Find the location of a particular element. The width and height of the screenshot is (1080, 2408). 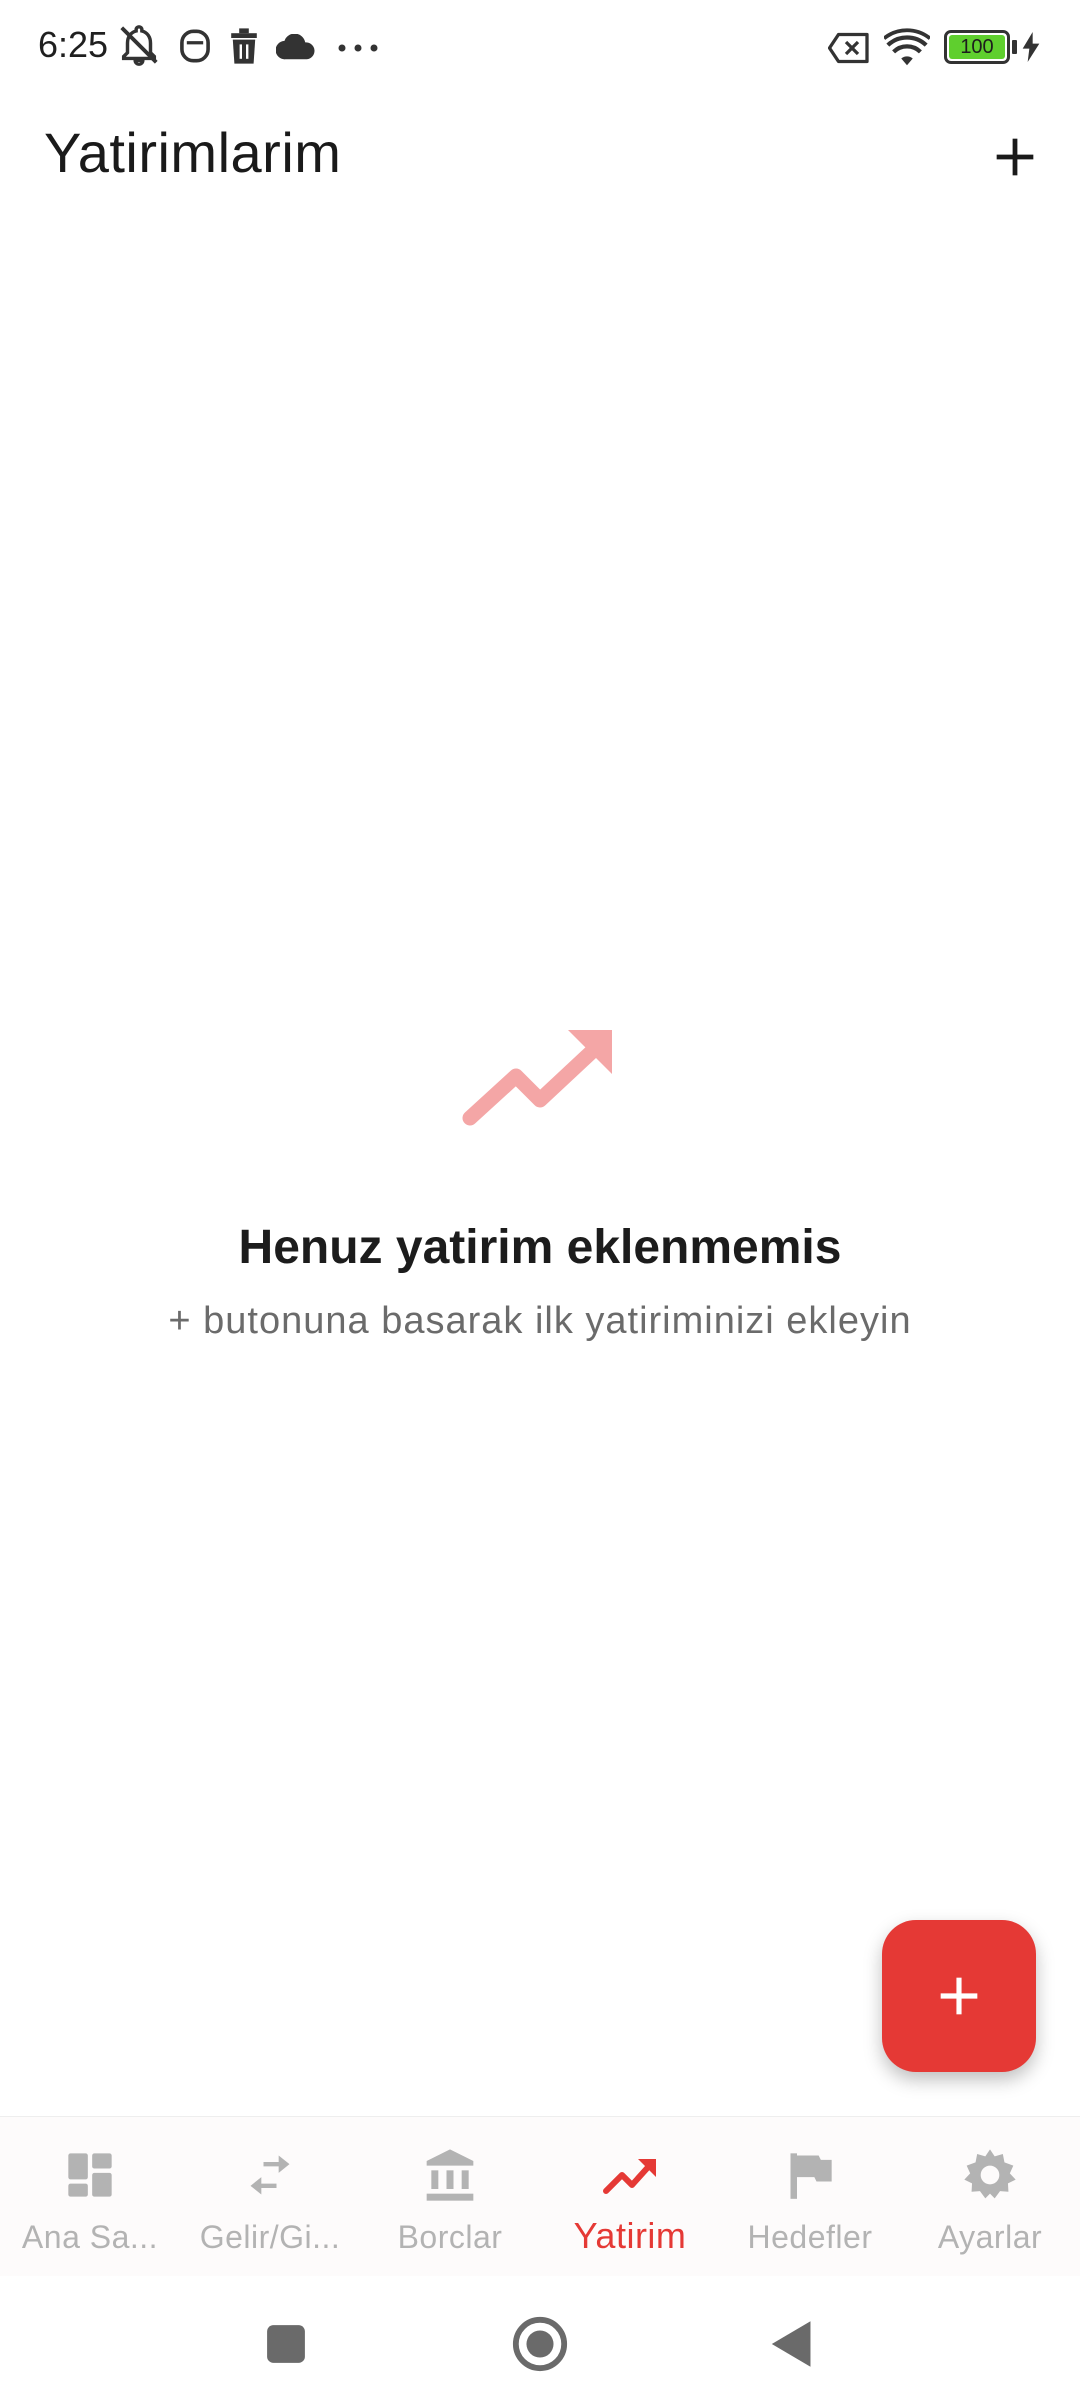

battery-icon: 100 is located at coordinates (977, 47).